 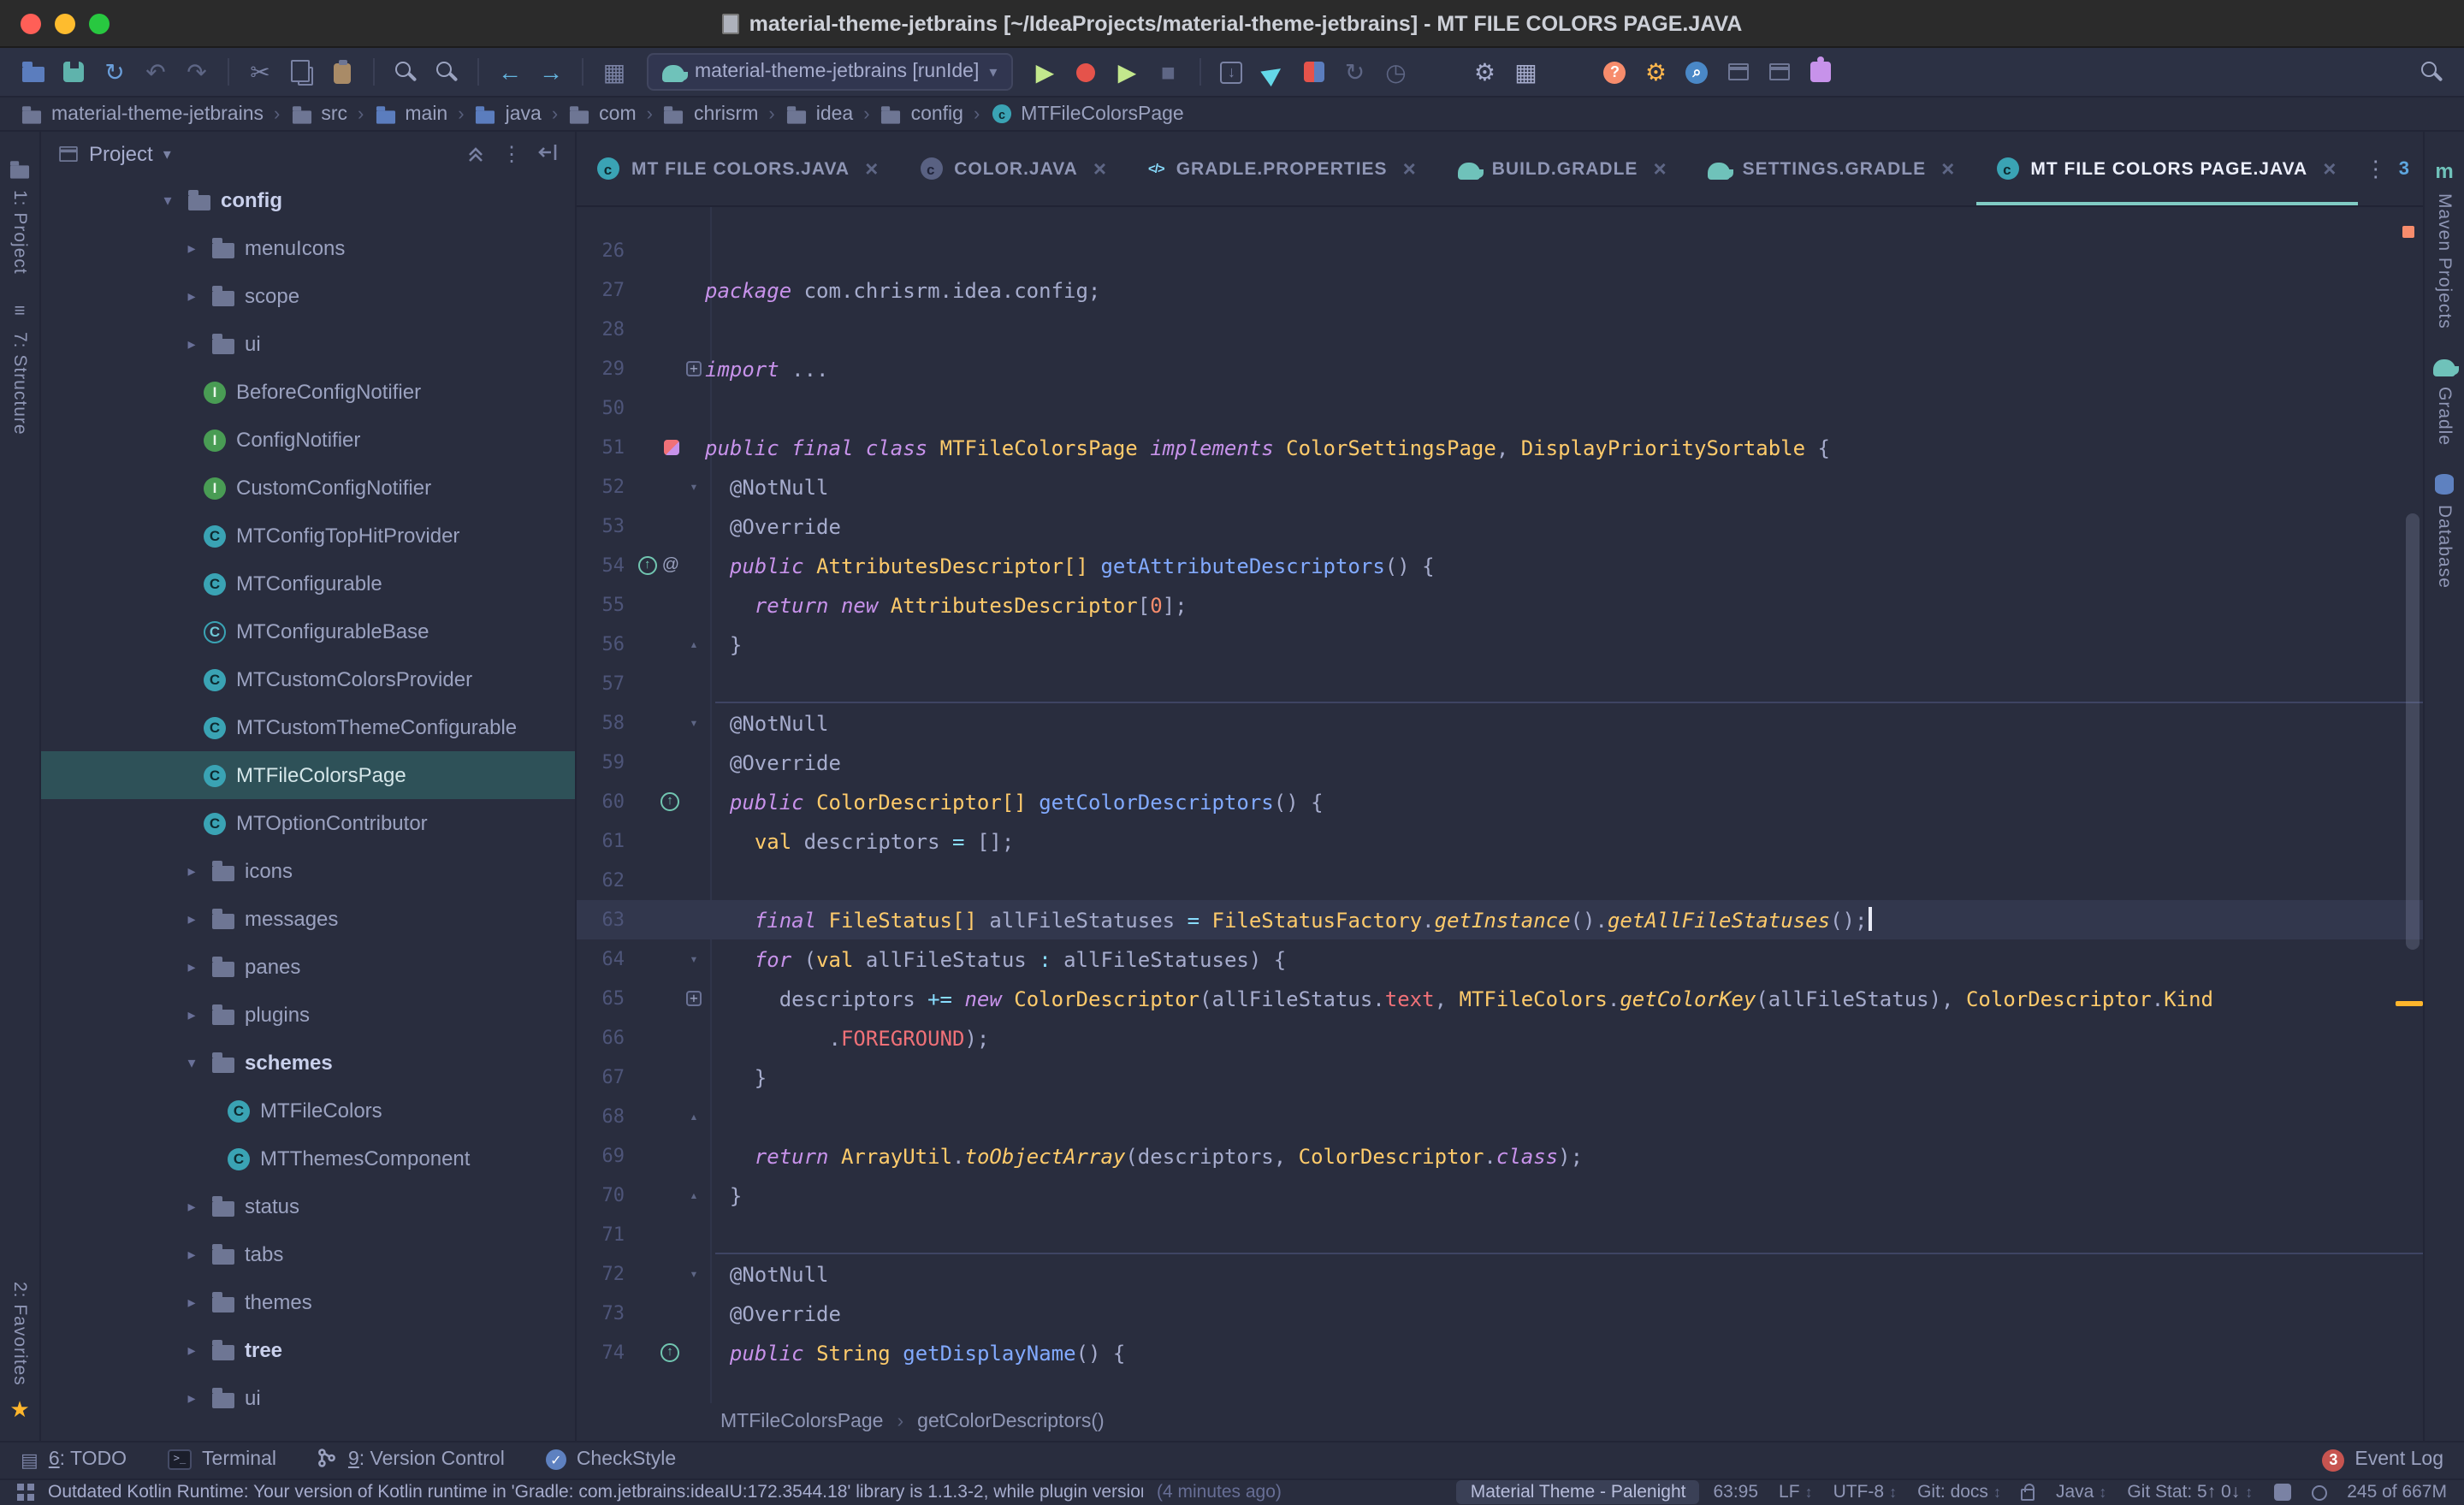 What do you see at coordinates (1500, 1116) in the screenshot?
I see `code-line-68: 68 ▴` at bounding box center [1500, 1116].